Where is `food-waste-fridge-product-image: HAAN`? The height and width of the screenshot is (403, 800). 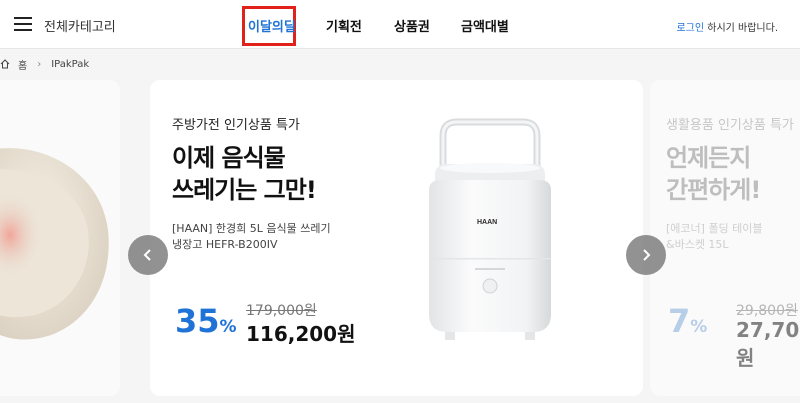
food-waste-fridge-product-image: HAAN is located at coordinates (490, 229).